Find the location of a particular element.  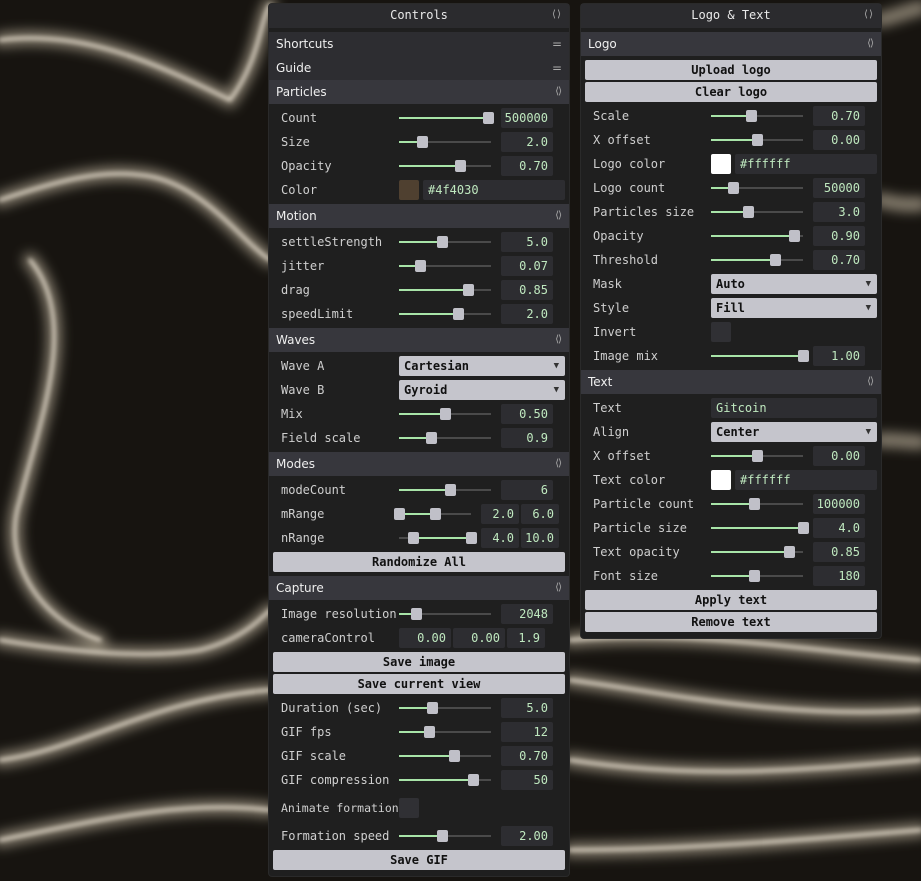

logo-scale-value: 0.70 is located at coordinates (839, 116).